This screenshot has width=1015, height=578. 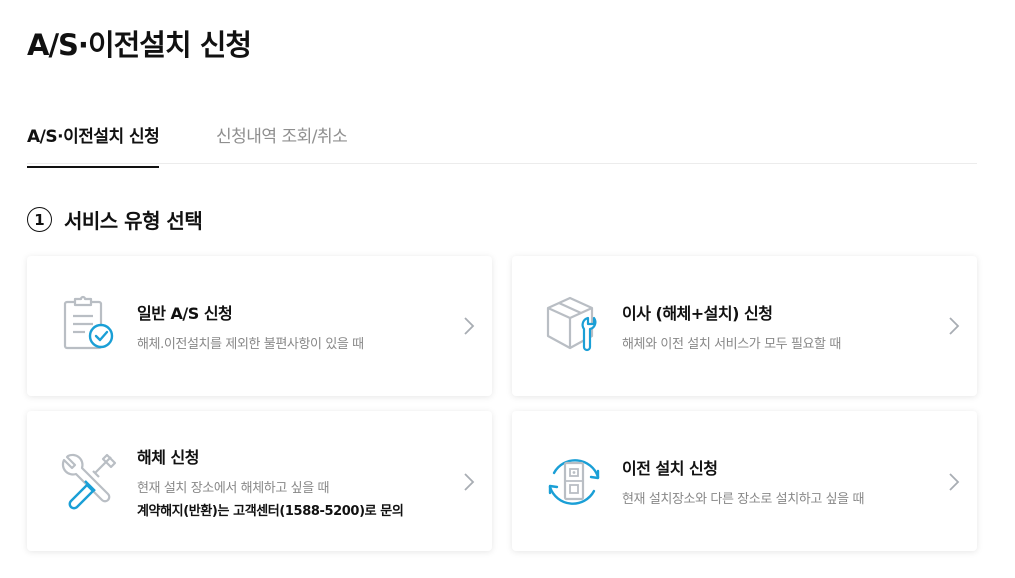 What do you see at coordinates (670, 468) in the screenshot?
I see `card-title: 이전 설치 신청` at bounding box center [670, 468].